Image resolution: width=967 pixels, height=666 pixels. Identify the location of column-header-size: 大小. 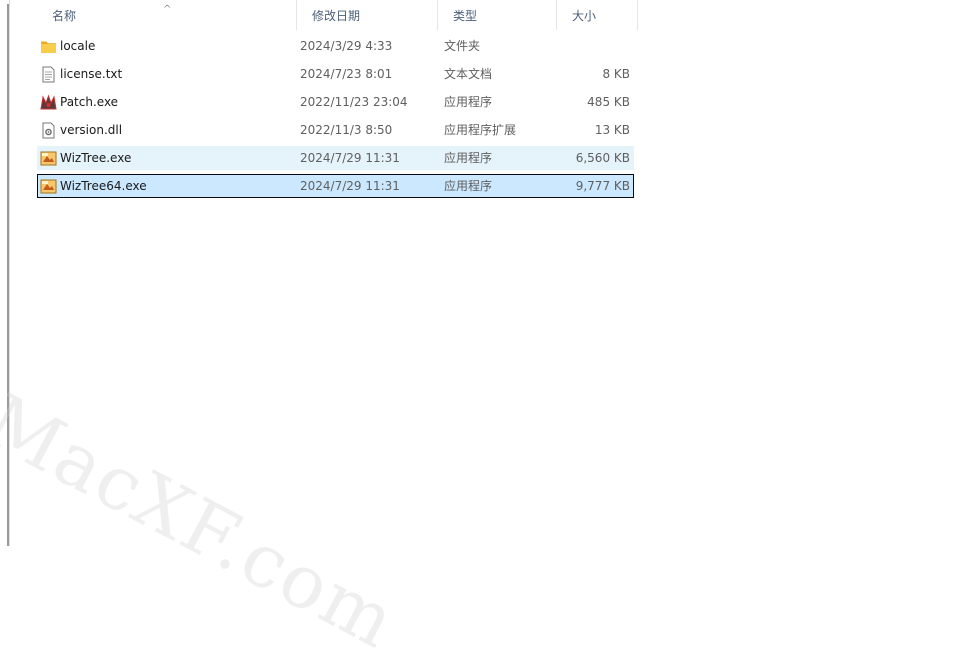
(597, 15).